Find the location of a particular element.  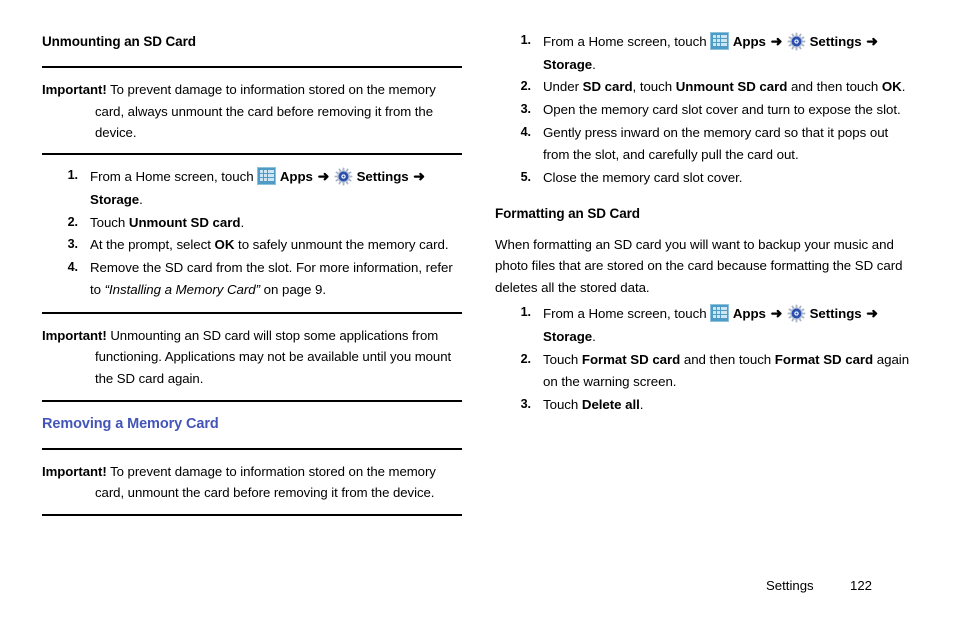

text-run: Close the memory card slot cover. is located at coordinates (643, 177).